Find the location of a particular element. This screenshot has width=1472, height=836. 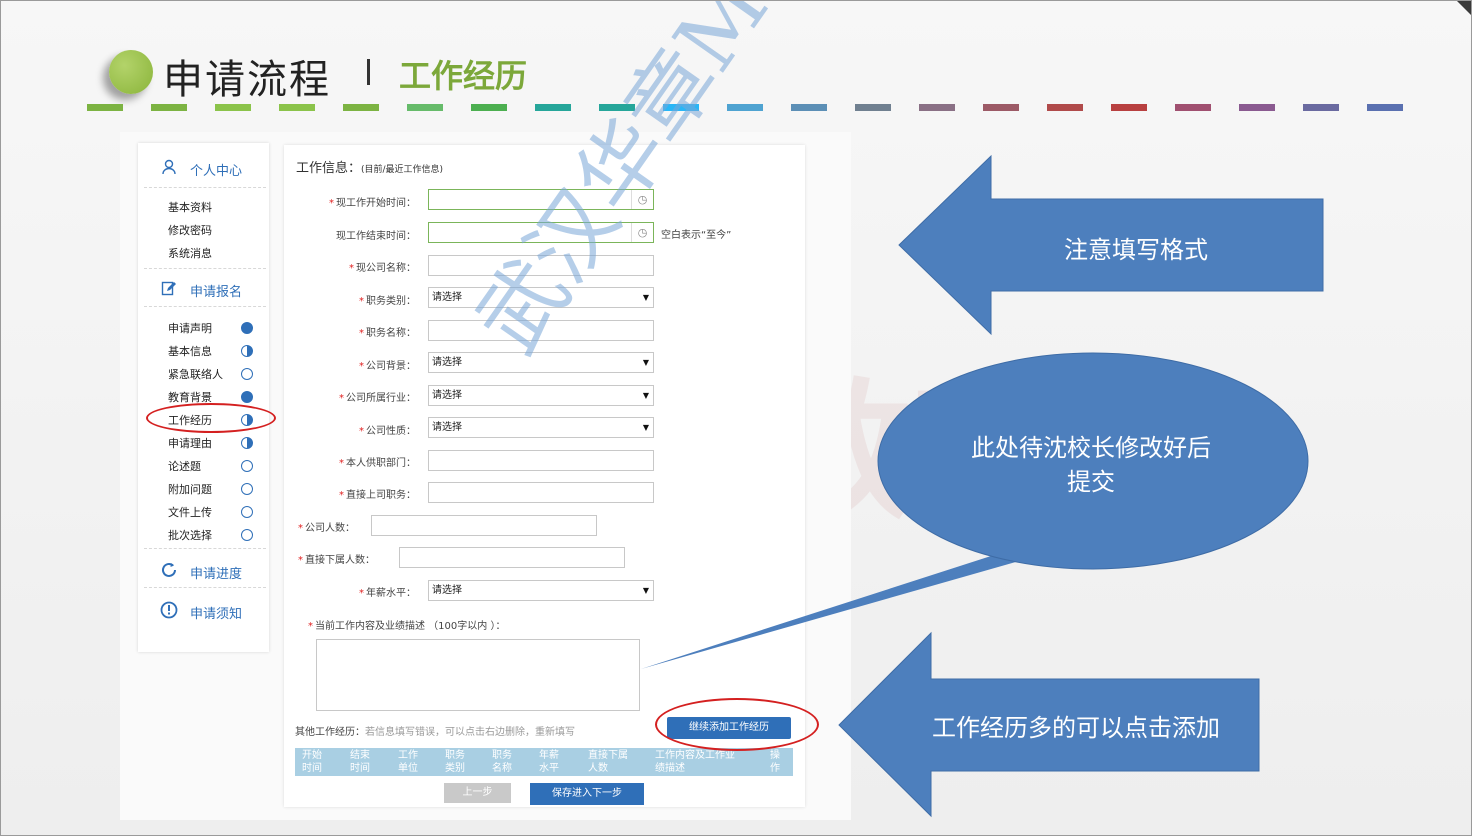

speech-bubble-tail is located at coordinates (851, 609).